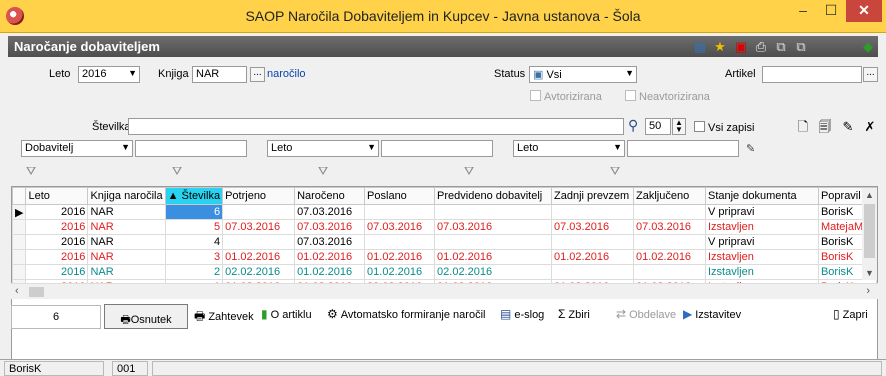 The height and width of the screenshot is (376, 886). Describe the element at coordinates (77, 148) in the screenshot. I see `filter1-select: Dobavitelj ▼` at that location.